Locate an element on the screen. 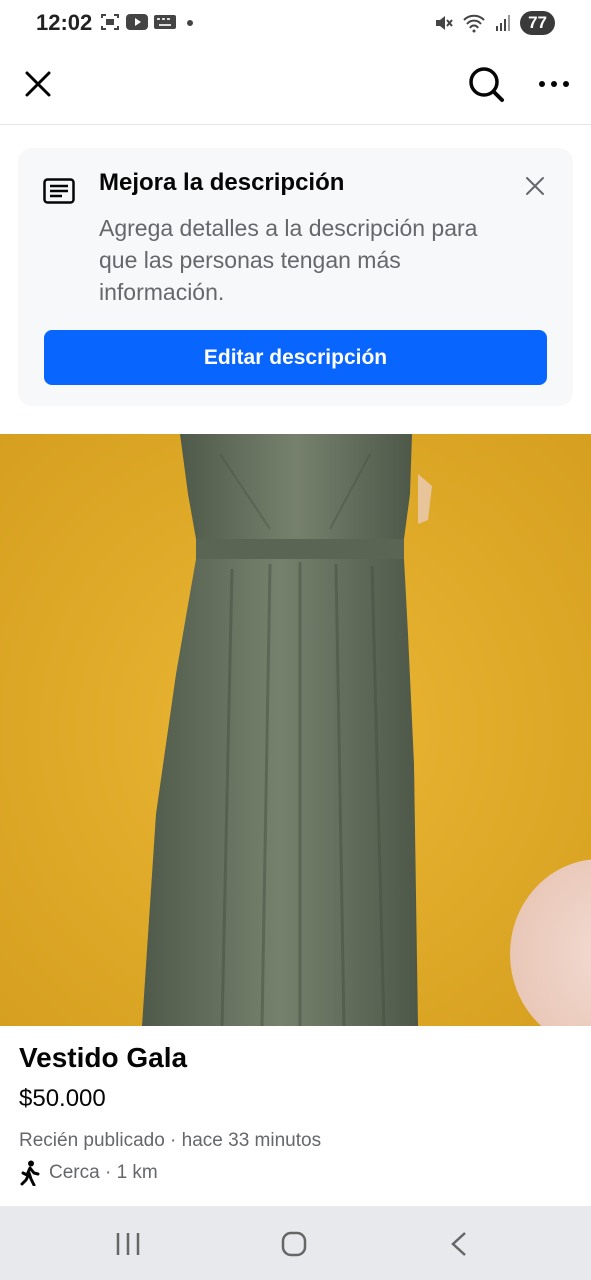  system-nav-bar is located at coordinates (295, 1243).